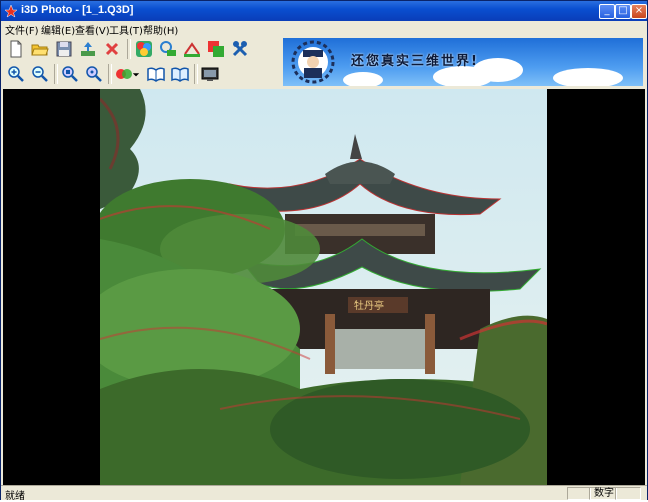  What do you see at coordinates (210, 74) in the screenshot?
I see `slideshow-icon` at bounding box center [210, 74].